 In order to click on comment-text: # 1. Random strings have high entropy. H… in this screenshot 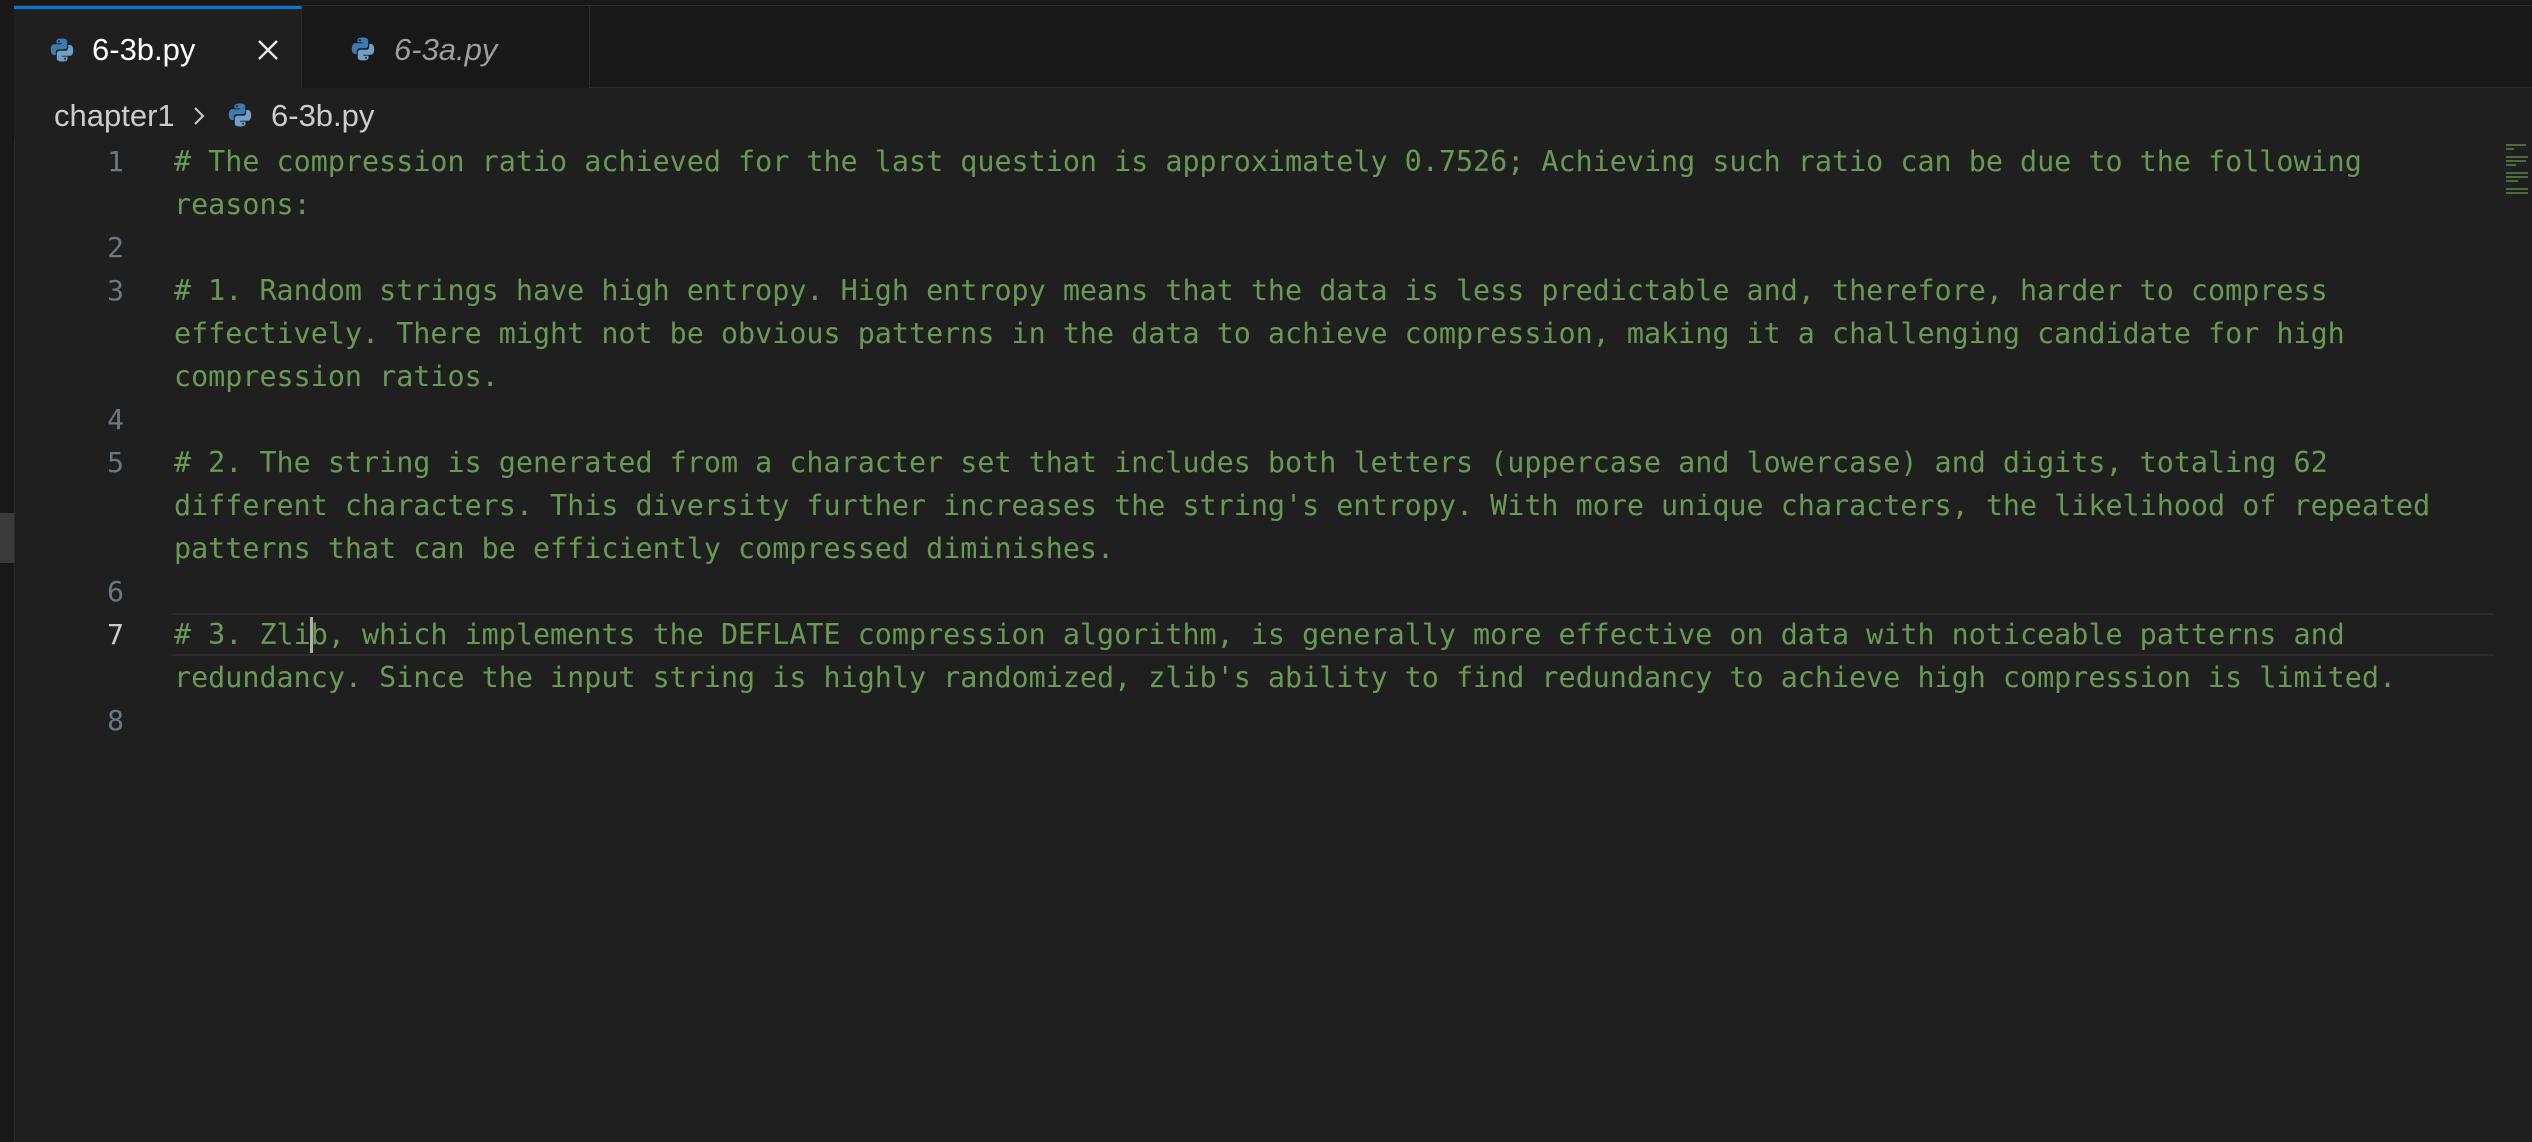, I will do `click(1268, 333)`.